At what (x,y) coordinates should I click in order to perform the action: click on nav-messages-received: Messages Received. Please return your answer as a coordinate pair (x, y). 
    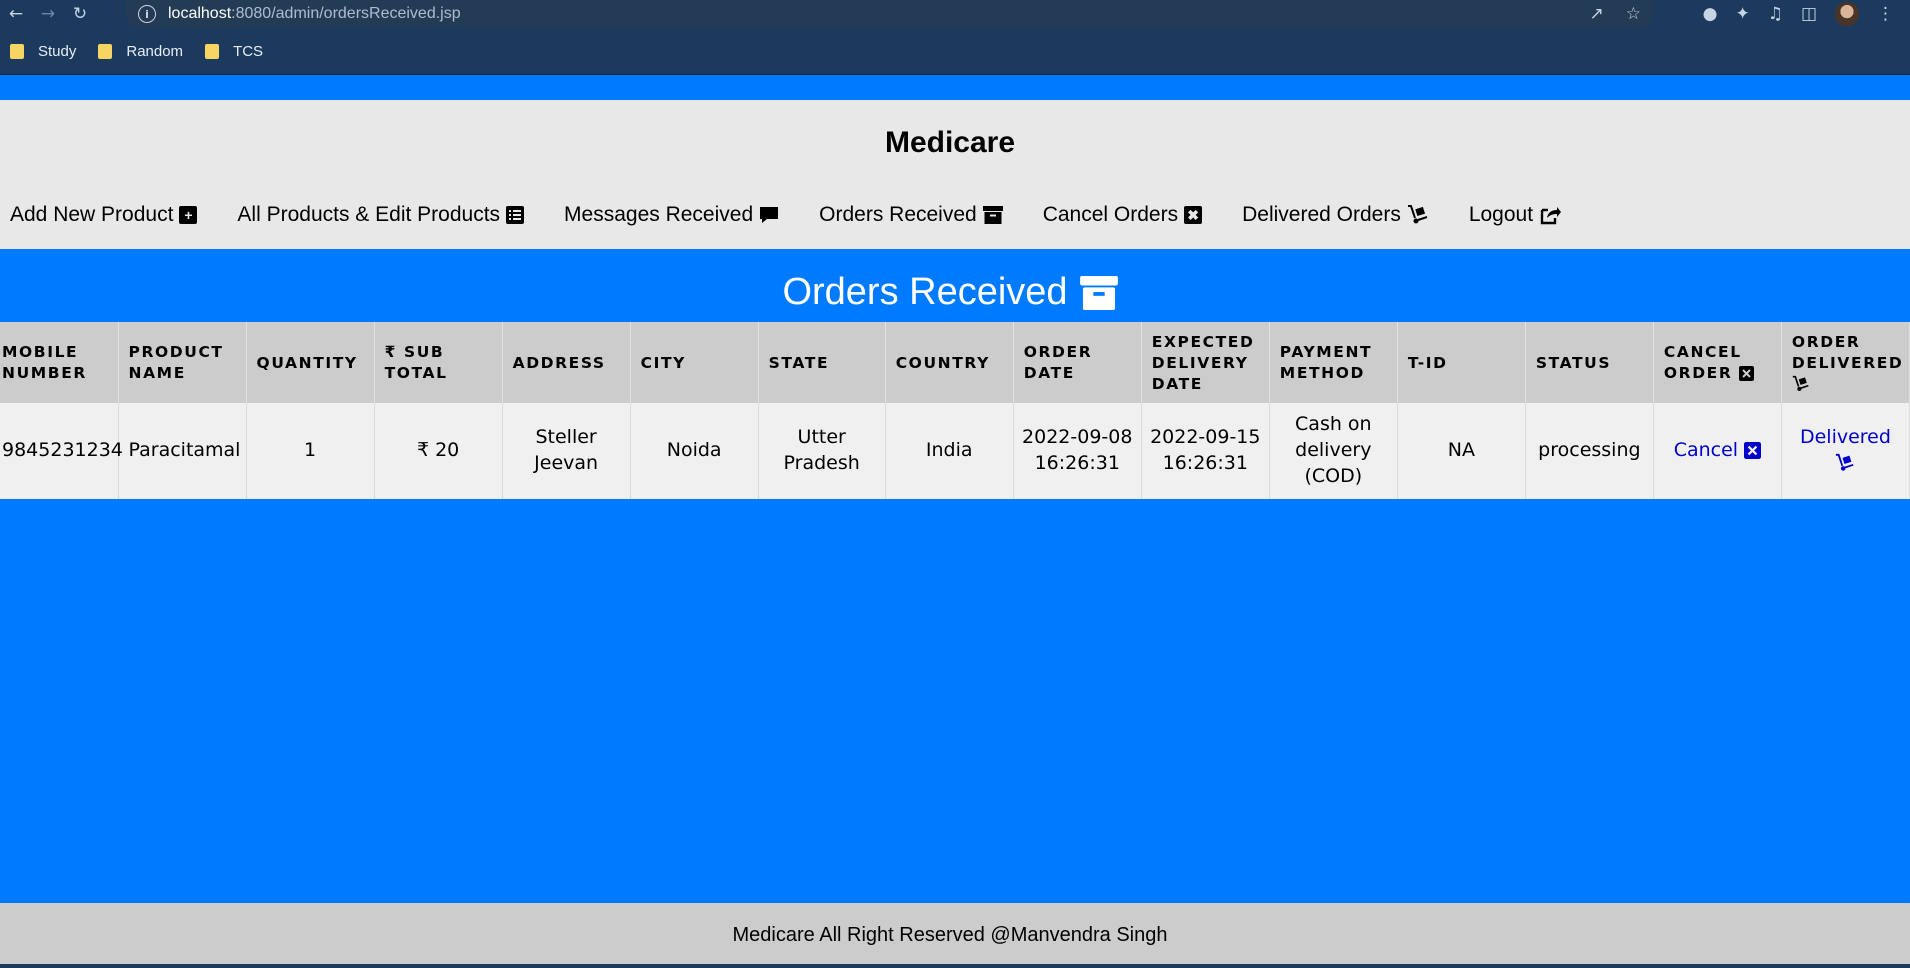
    Looking at the image, I should click on (671, 215).